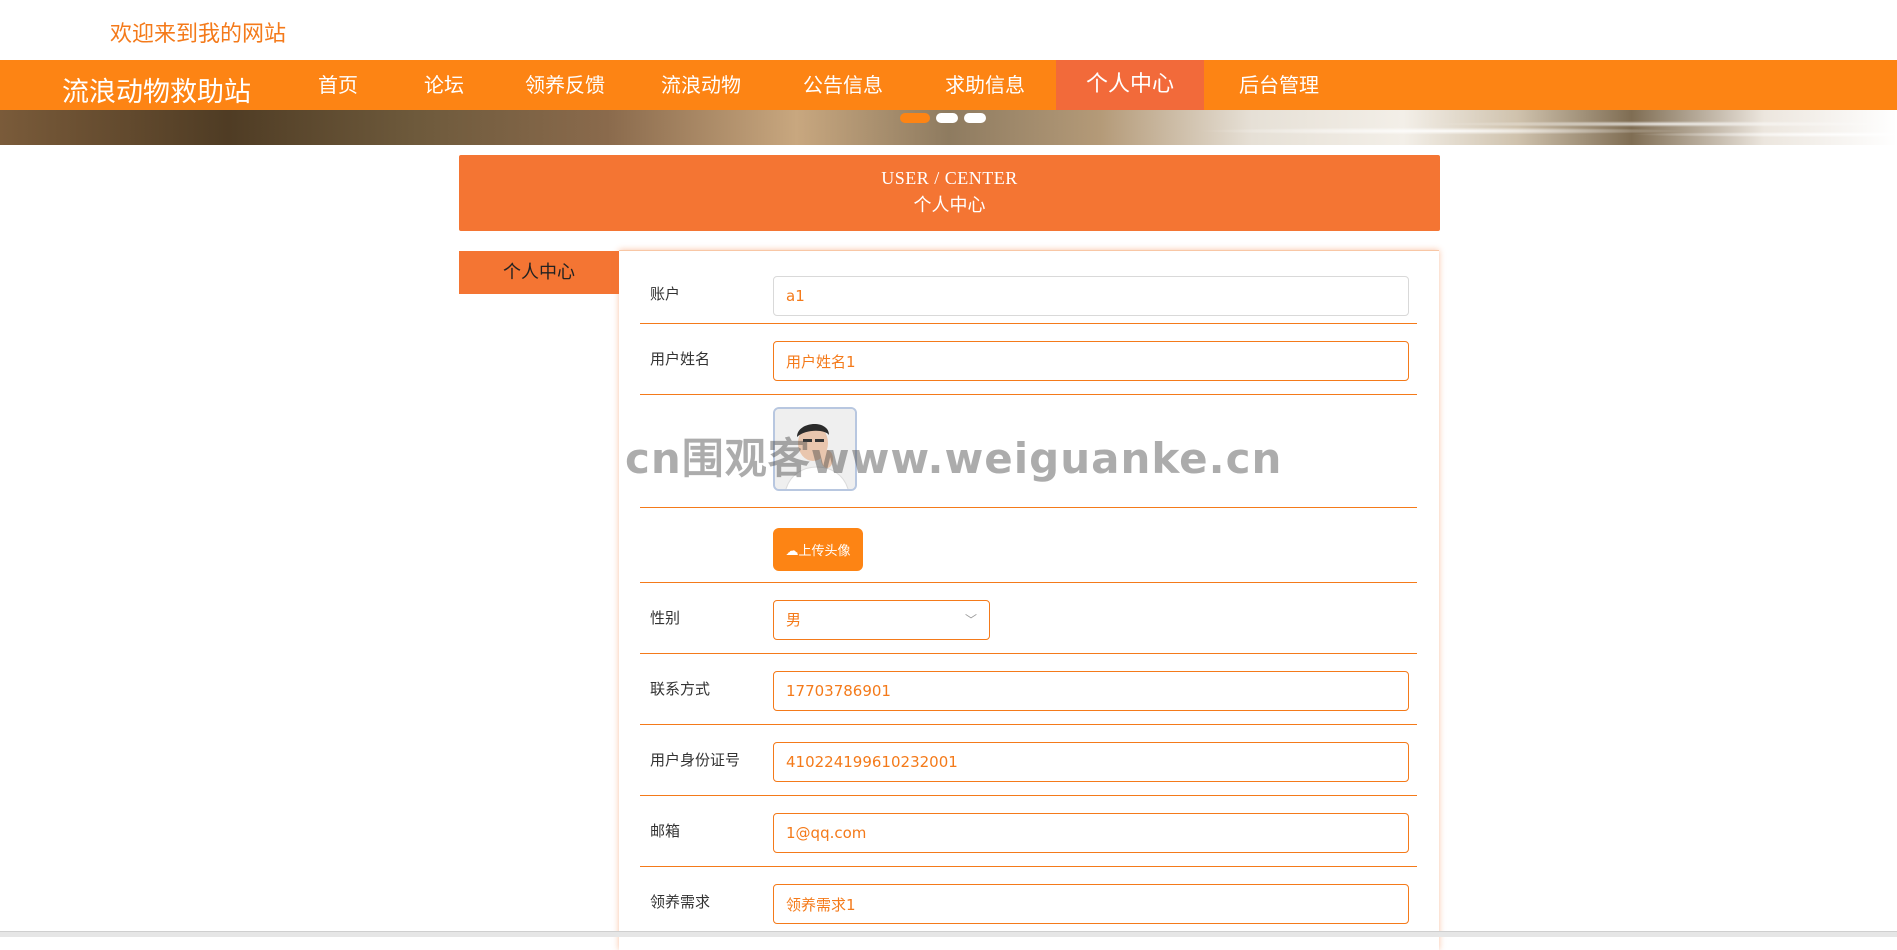  I want to click on avatar-person-icon, so click(815, 449).